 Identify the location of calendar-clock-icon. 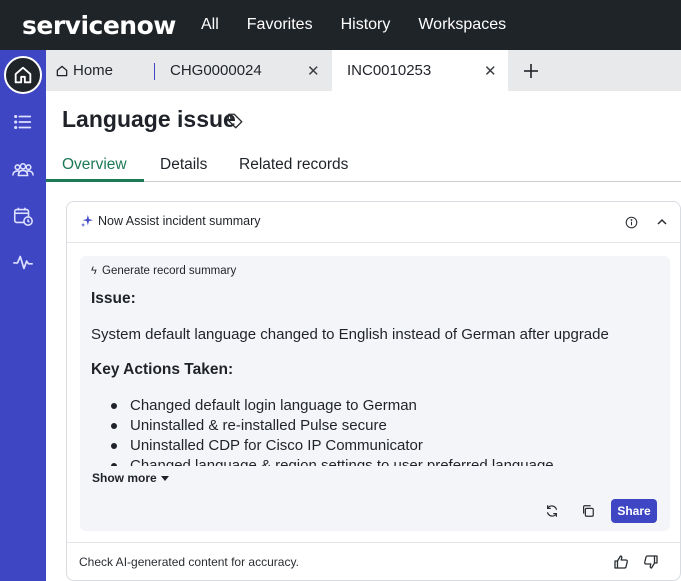
(23, 216).